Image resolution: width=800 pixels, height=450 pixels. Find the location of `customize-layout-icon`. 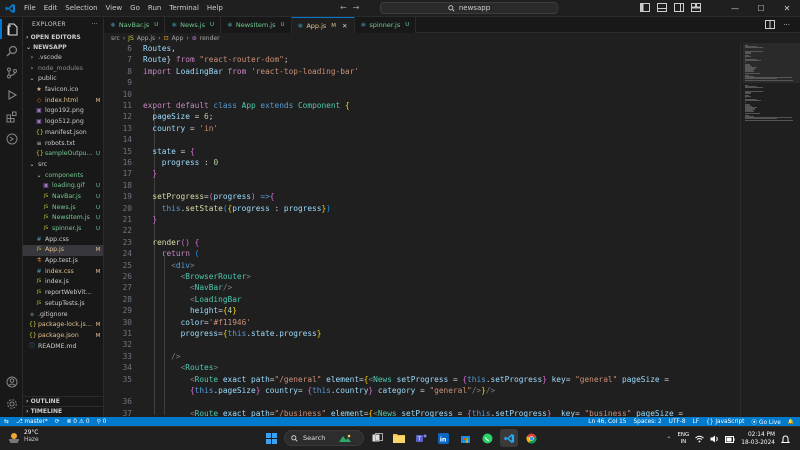

customize-layout-icon is located at coordinates (696, 7).